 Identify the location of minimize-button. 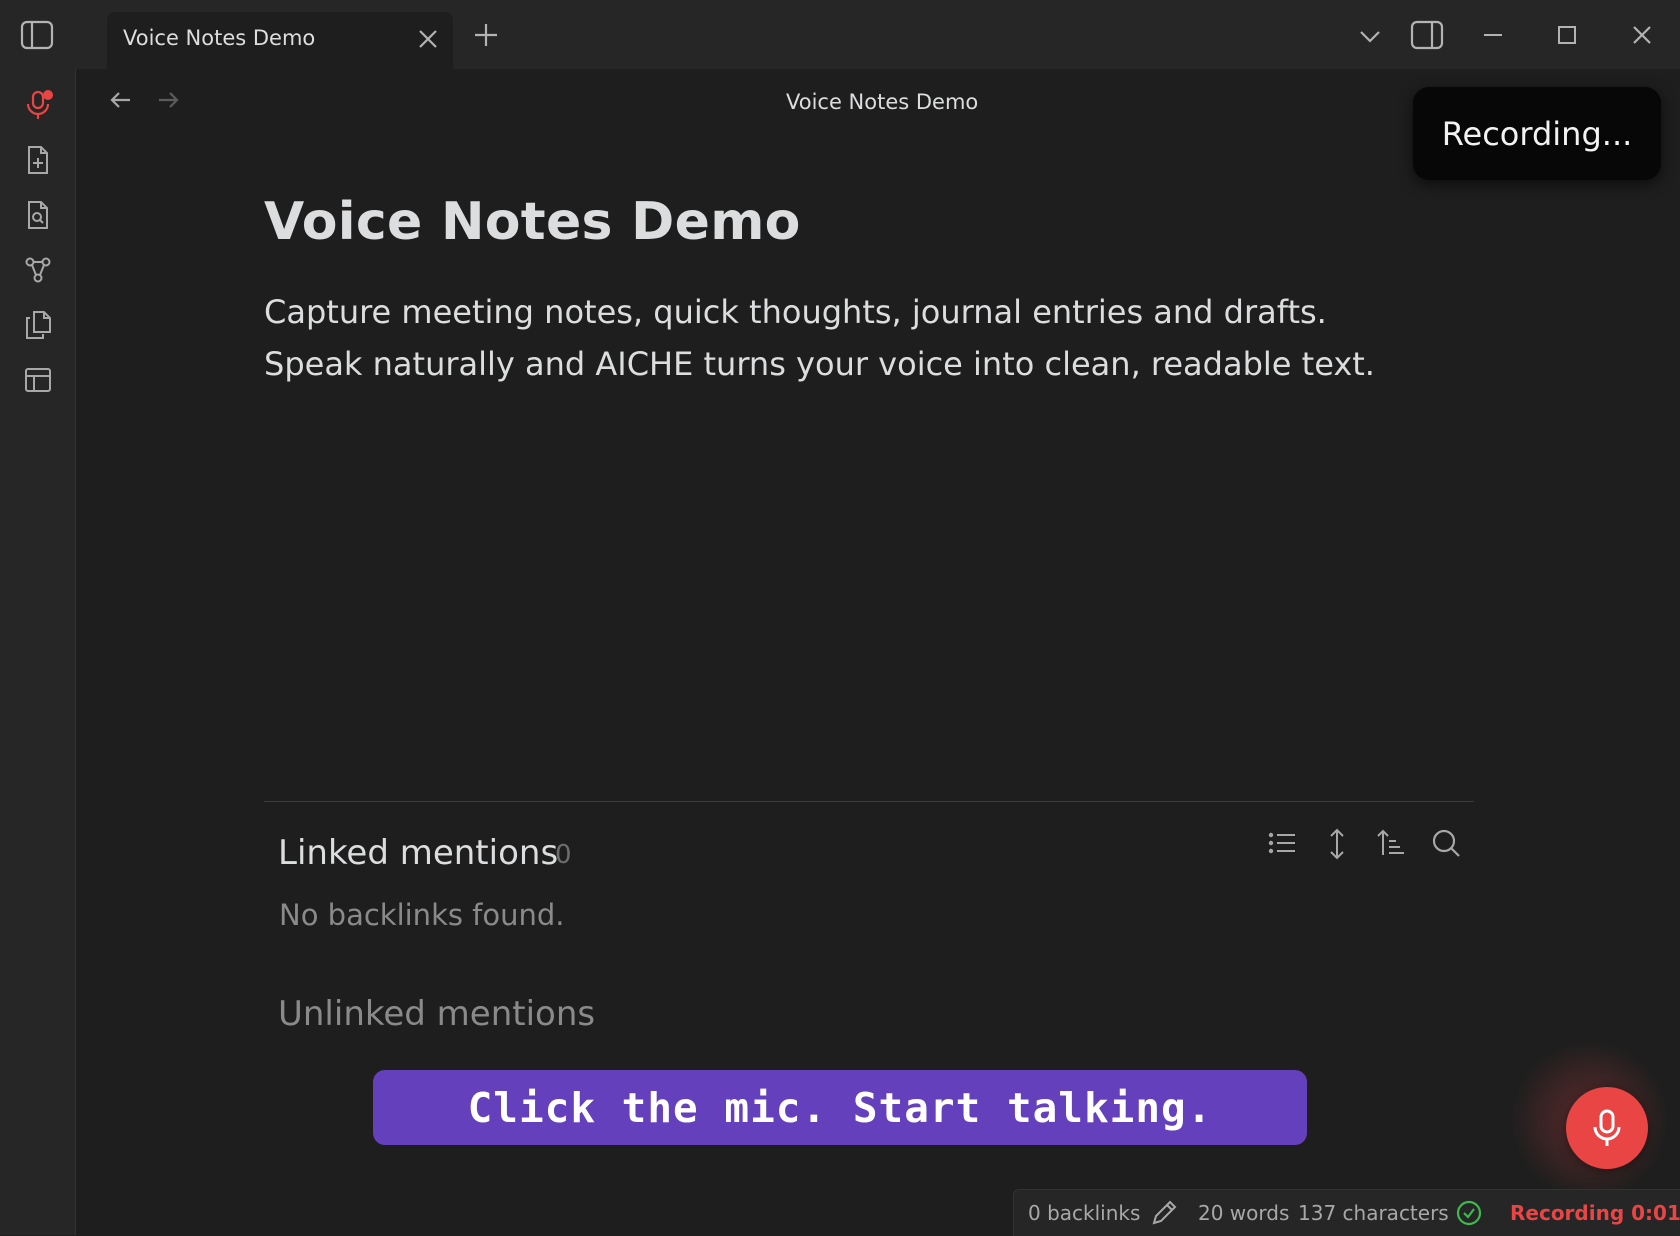
(1493, 35).